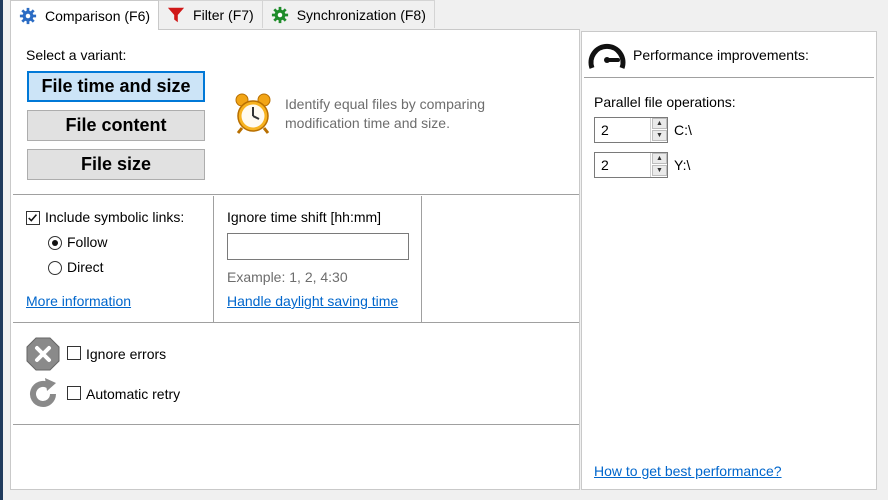 The image size is (888, 500). I want to click on variant-description-line1: Identify equal files by comparing, so click(385, 104).